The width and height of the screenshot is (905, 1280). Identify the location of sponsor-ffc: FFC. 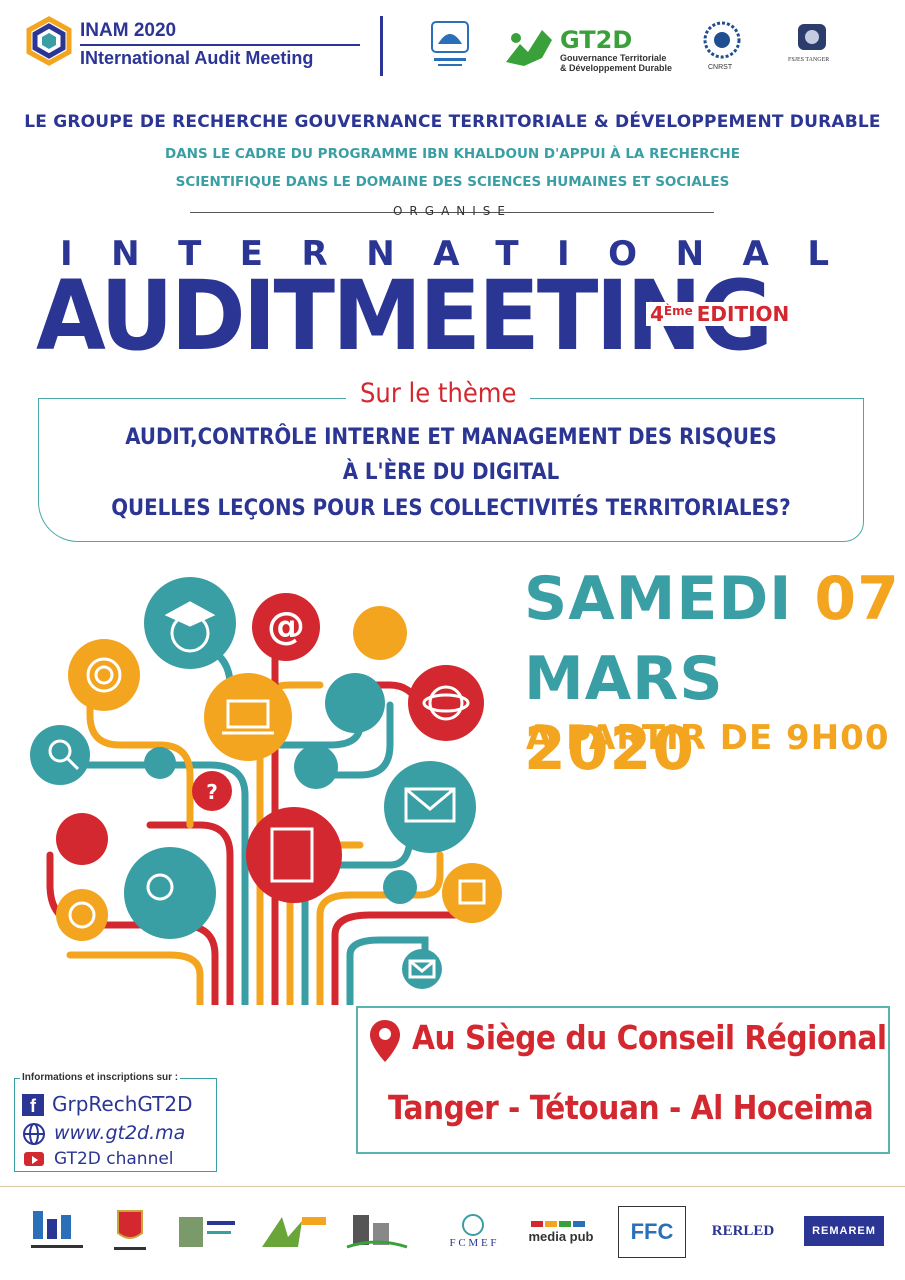
(652, 1232).